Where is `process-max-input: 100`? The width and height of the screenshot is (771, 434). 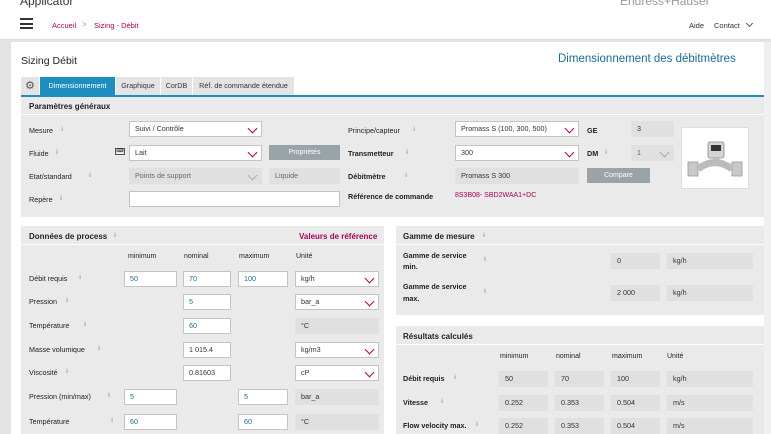 process-max-input: 100 is located at coordinates (263, 279).